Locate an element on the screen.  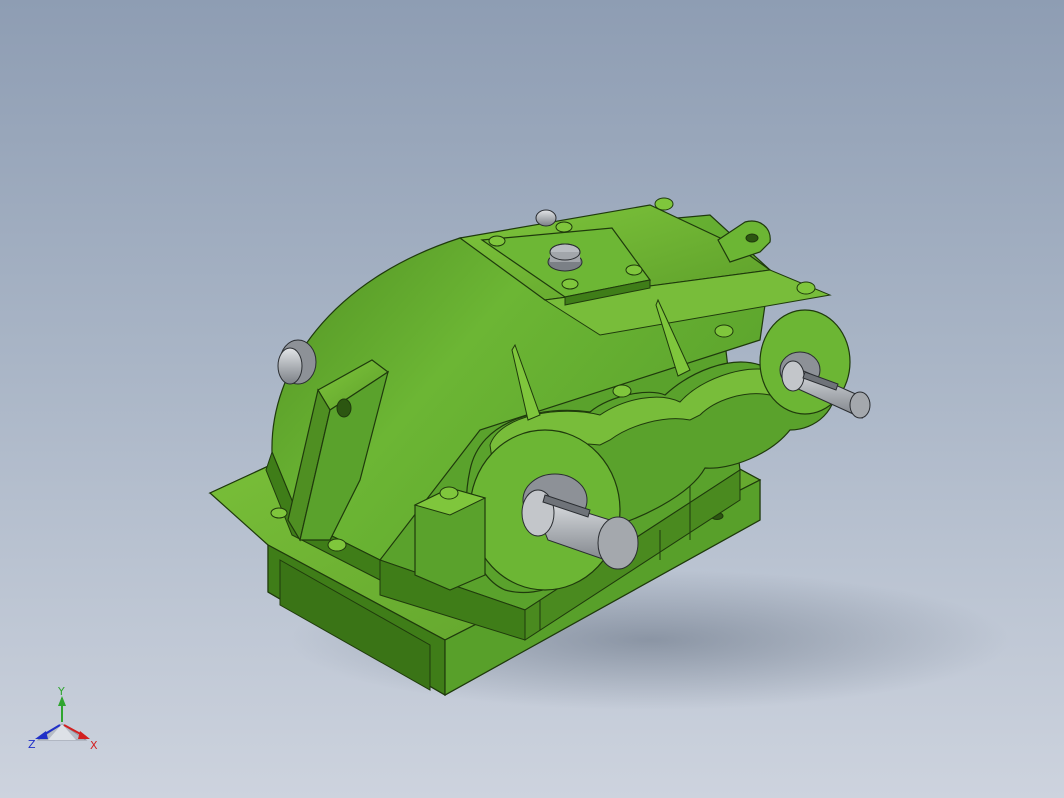
orientation-triad: Y X Z is located at coordinates (64, 722).